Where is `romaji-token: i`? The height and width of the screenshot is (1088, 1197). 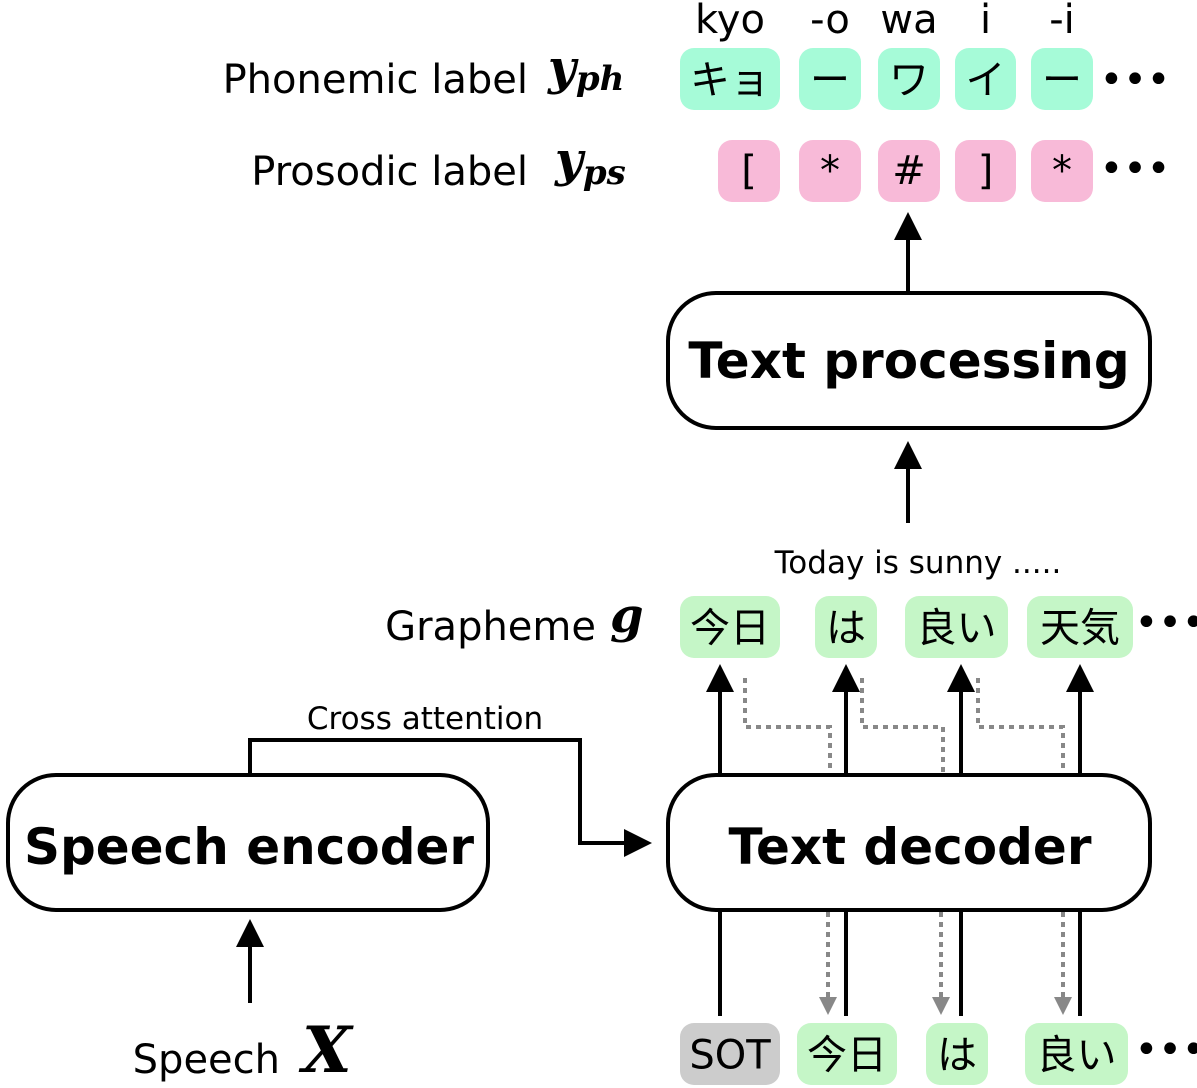 romaji-token: i is located at coordinates (985, 21).